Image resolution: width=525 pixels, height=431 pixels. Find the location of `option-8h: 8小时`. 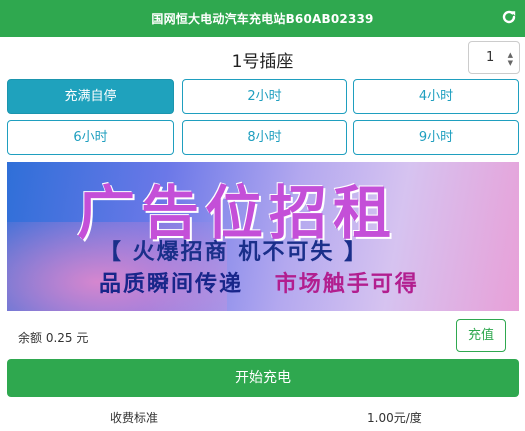

option-8h: 8小时 is located at coordinates (264, 137).